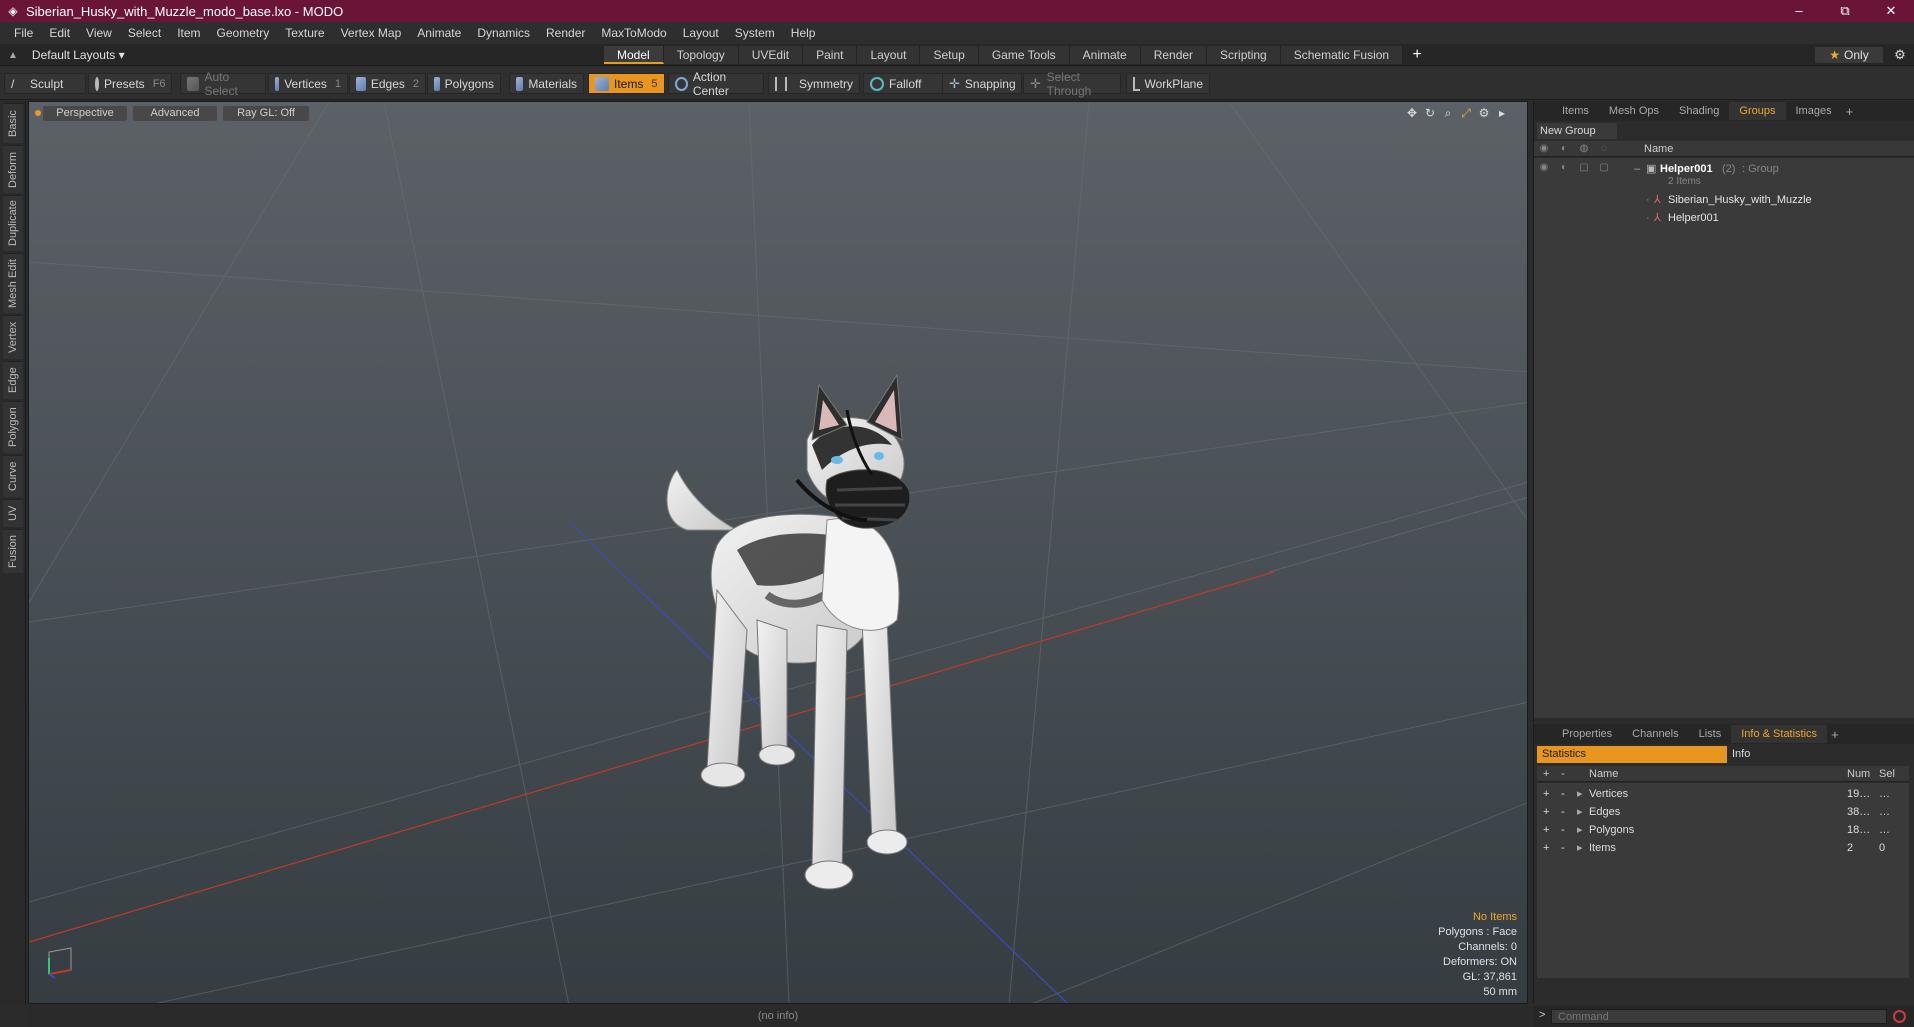 The image size is (1914, 1027). Describe the element at coordinates (175, 113) in the screenshot. I see `advanced-button: Advanced` at that location.